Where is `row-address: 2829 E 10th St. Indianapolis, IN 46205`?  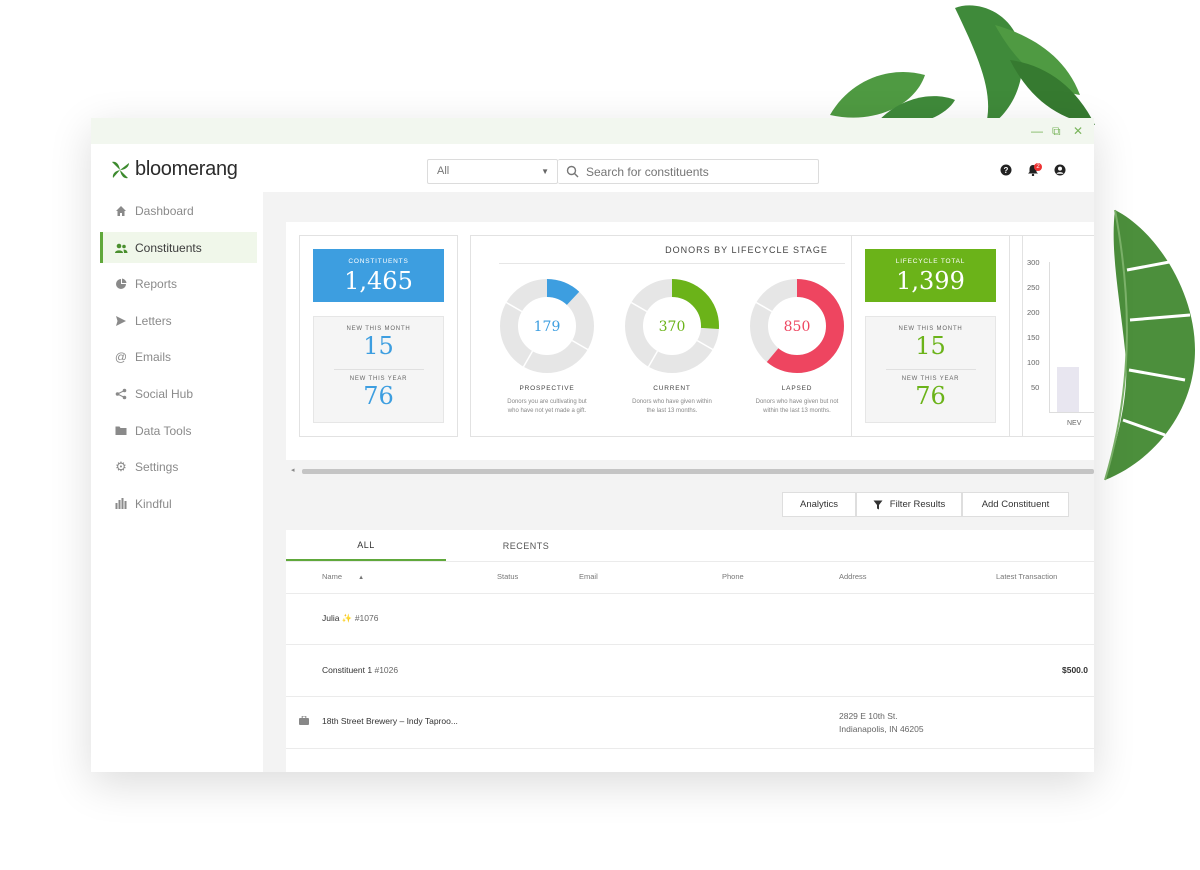
row-address: 2829 E 10th St. Indianapolis, IN 46205 is located at coordinates (881, 722).